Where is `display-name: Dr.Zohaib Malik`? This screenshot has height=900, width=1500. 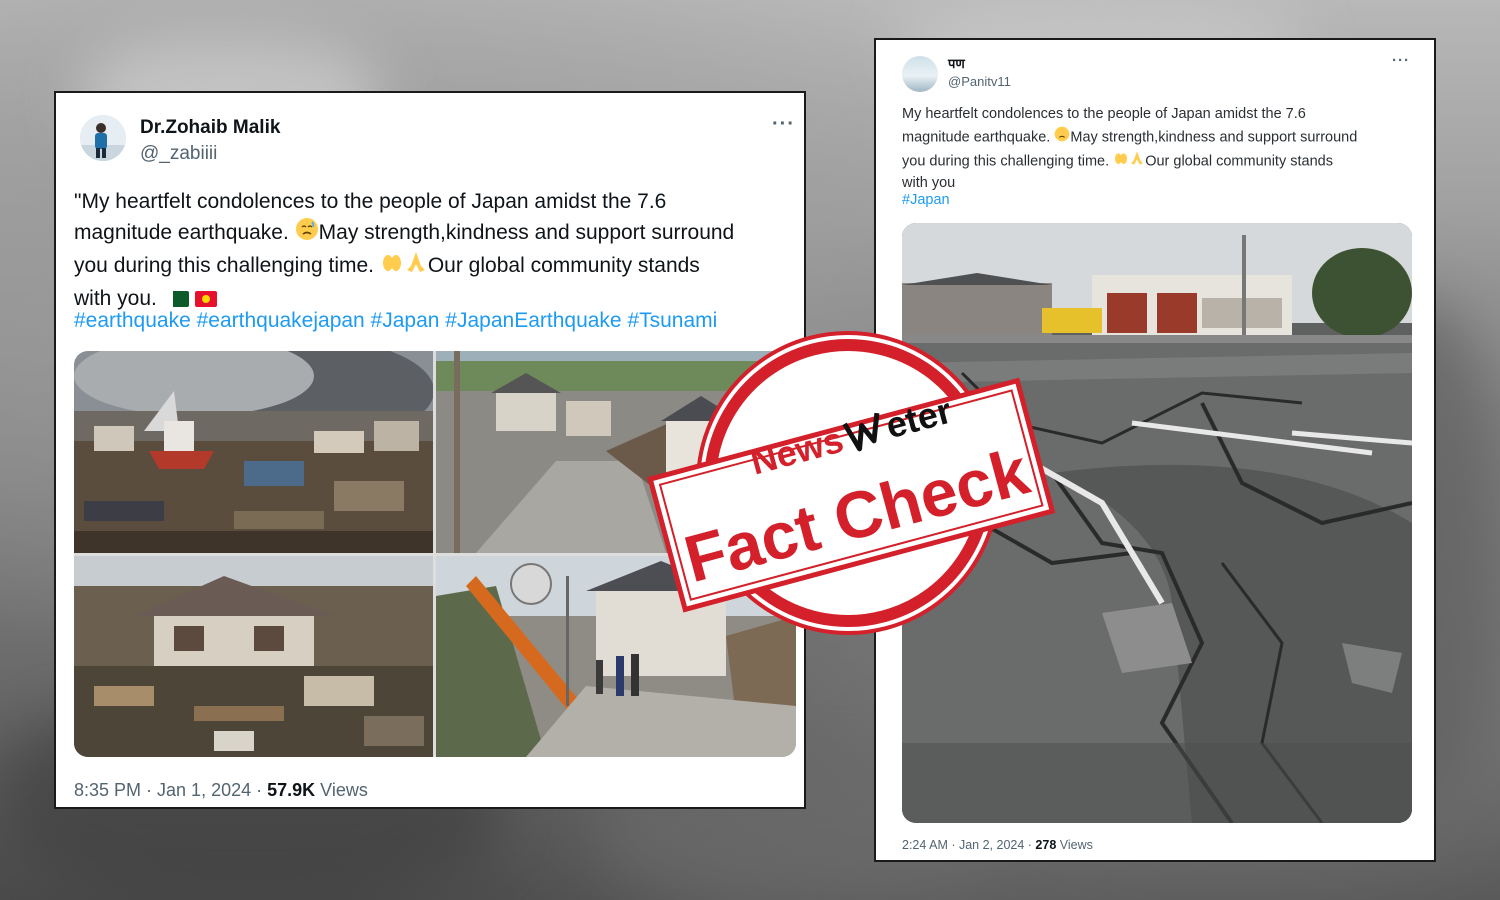 display-name: Dr.Zohaib Malik is located at coordinates (210, 128).